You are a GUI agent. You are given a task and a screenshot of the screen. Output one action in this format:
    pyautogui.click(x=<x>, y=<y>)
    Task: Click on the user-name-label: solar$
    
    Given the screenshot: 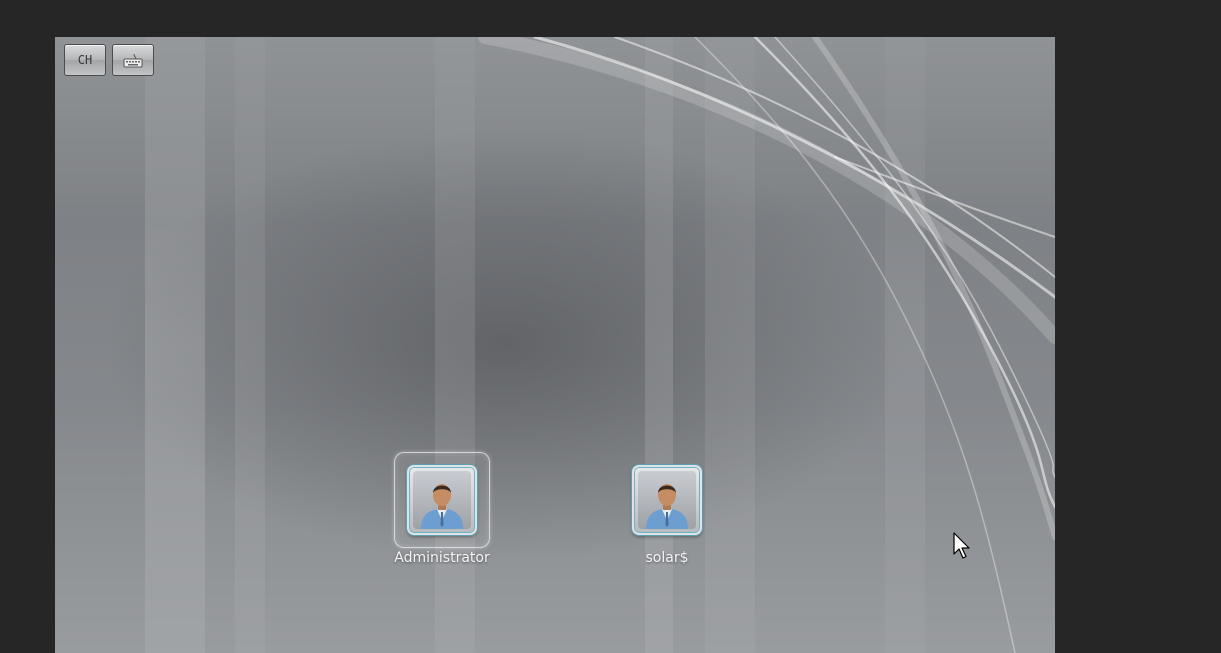 What is the action you would take?
    pyautogui.click(x=667, y=558)
    